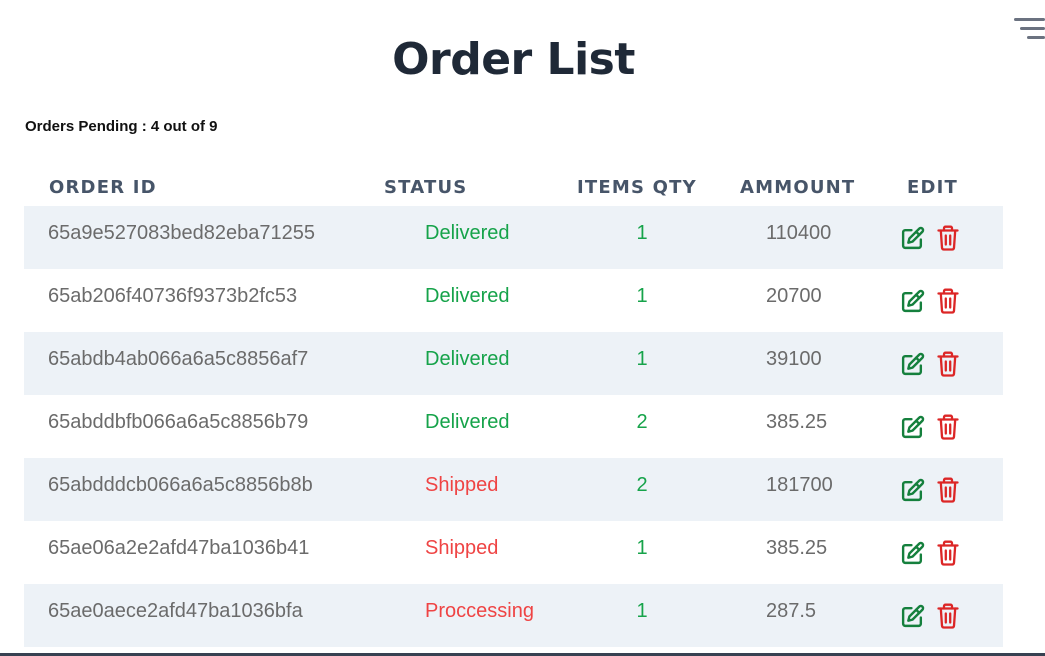  What do you see at coordinates (513, 59) in the screenshot?
I see `page-title: Order List` at bounding box center [513, 59].